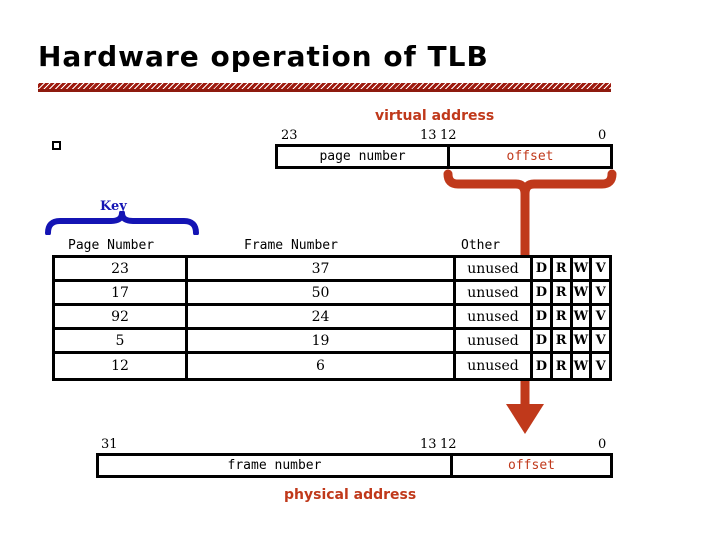 The image size is (720, 540). What do you see at coordinates (111, 245) in the screenshot?
I see `column-header-page-number: Page Number` at bounding box center [111, 245].